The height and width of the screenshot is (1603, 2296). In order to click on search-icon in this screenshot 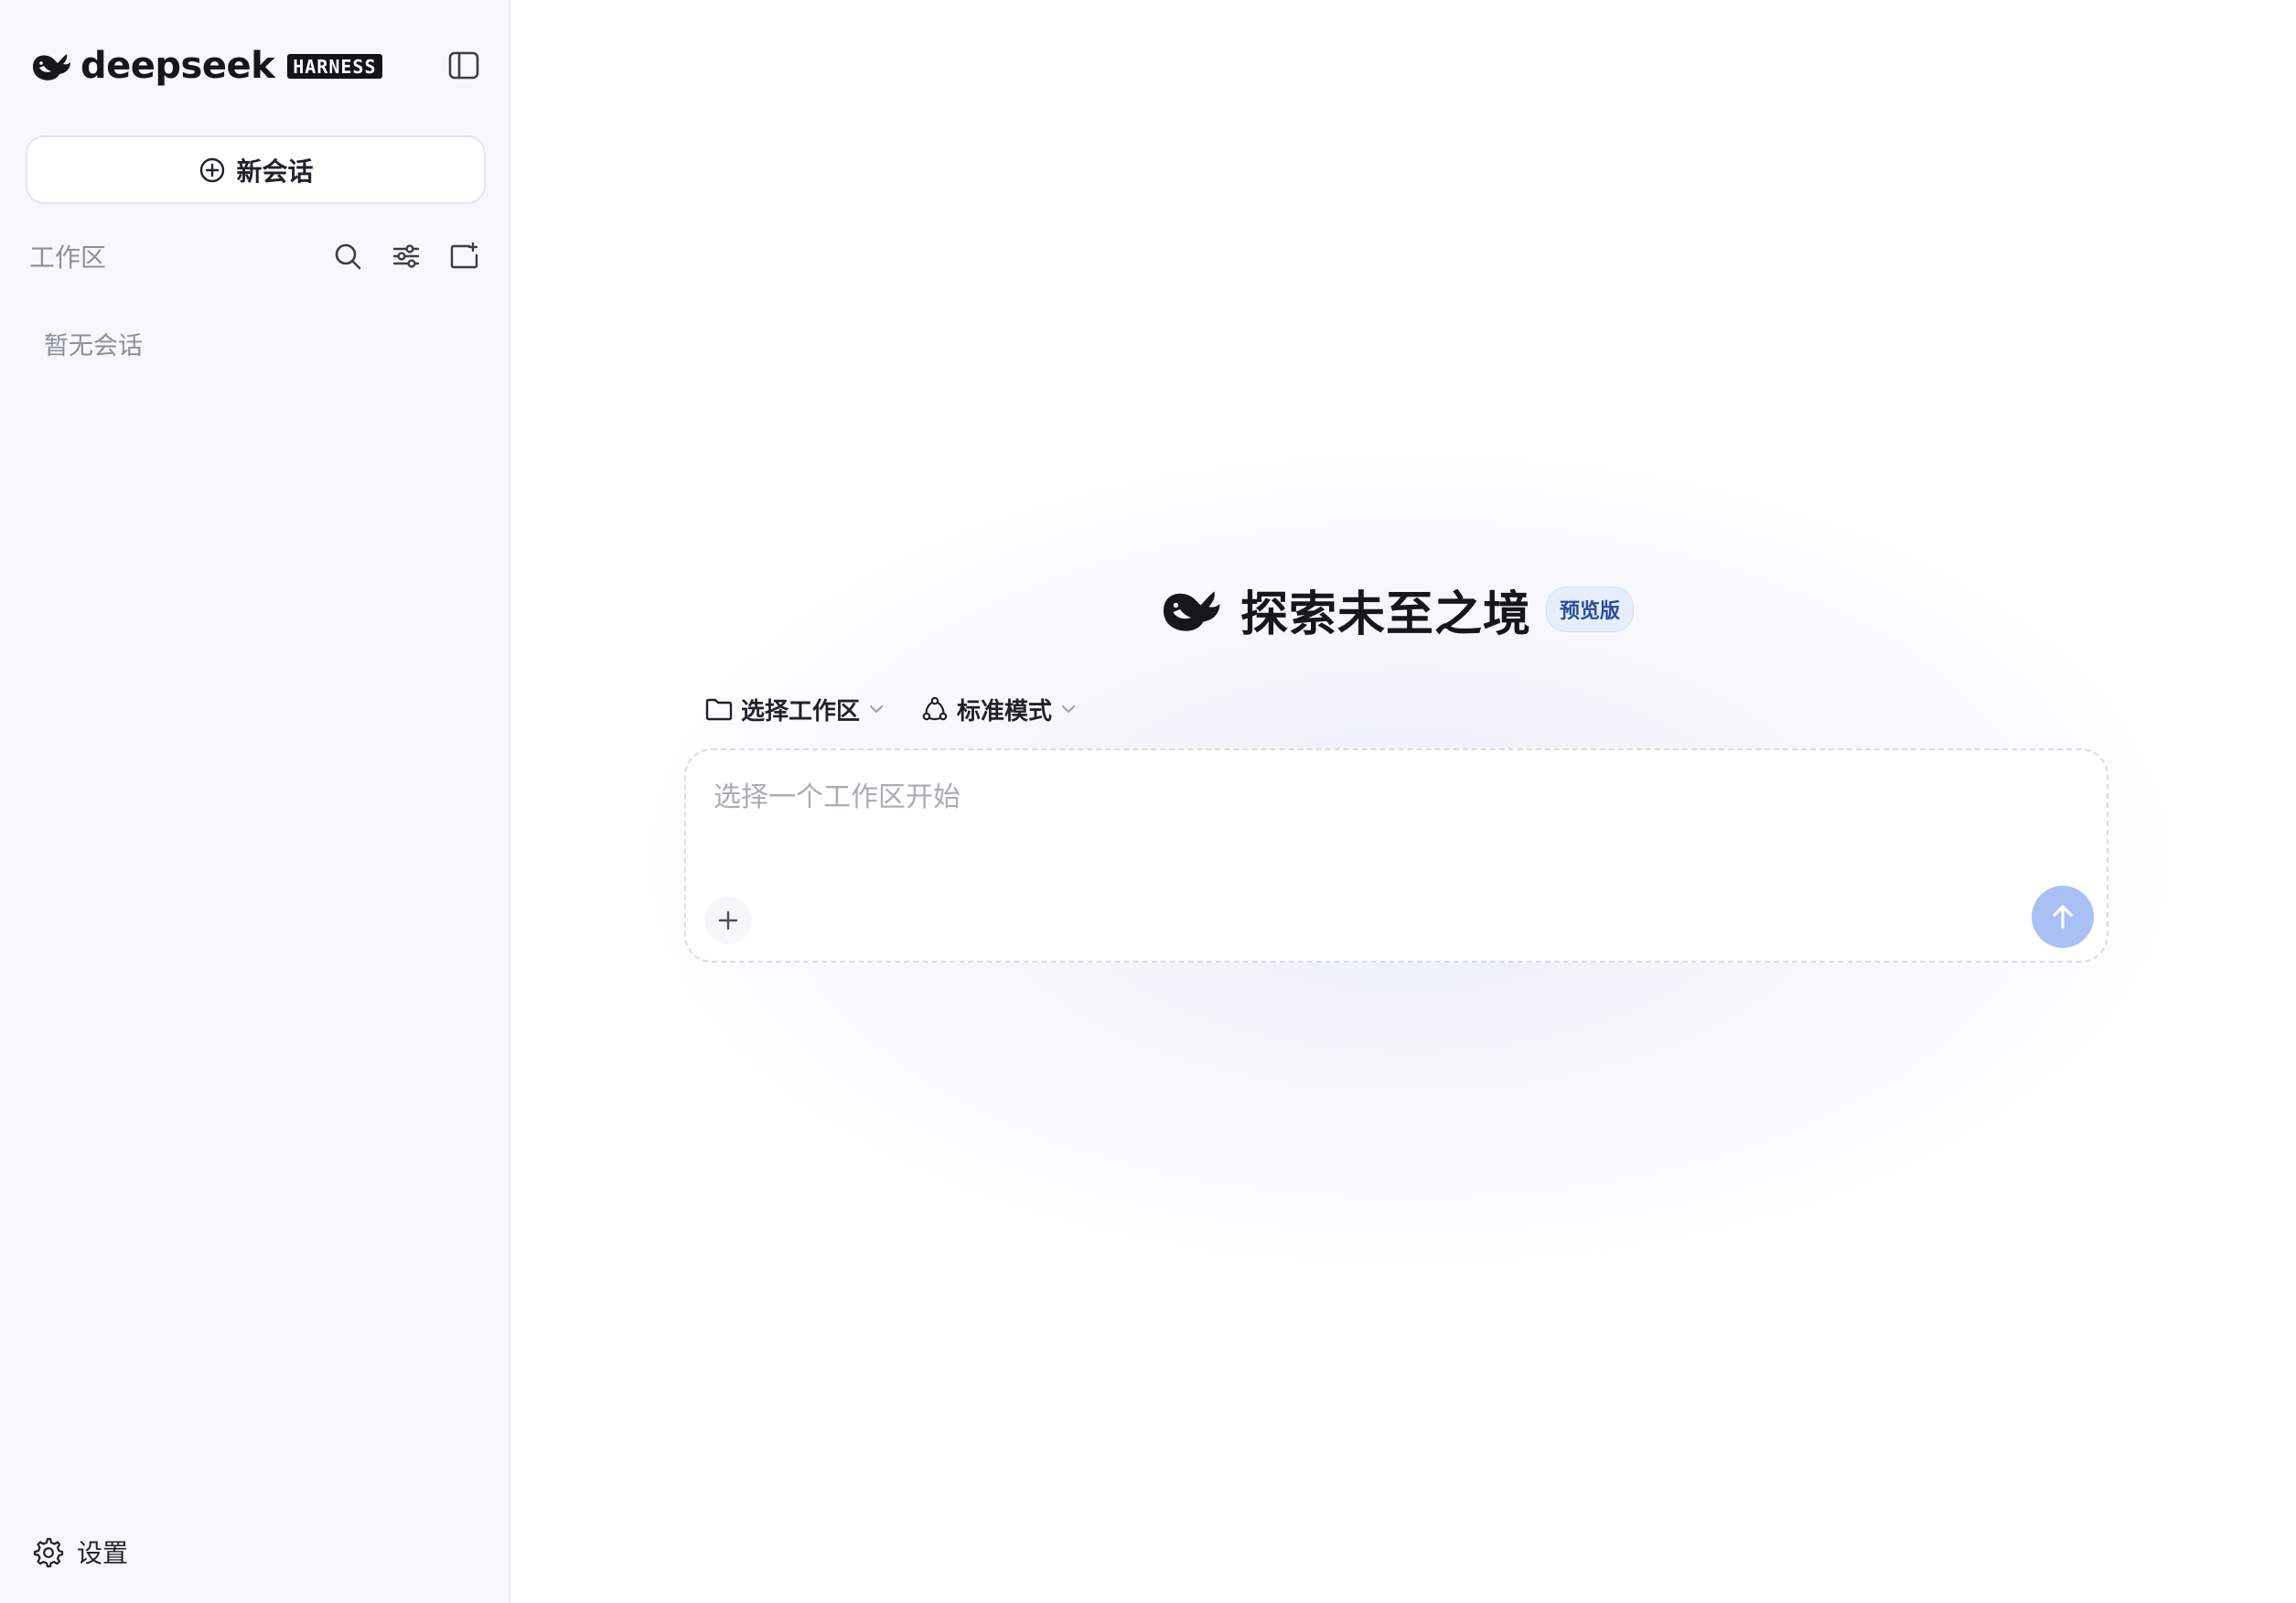, I will do `click(348, 256)`.